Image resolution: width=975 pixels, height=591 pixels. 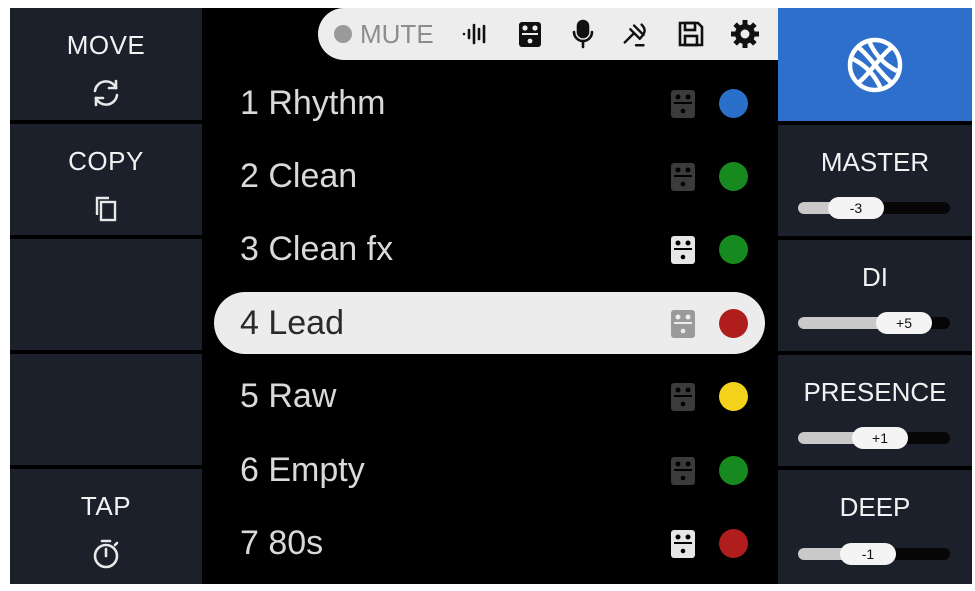 I want to click on master-slider: -3, so click(x=874, y=208).